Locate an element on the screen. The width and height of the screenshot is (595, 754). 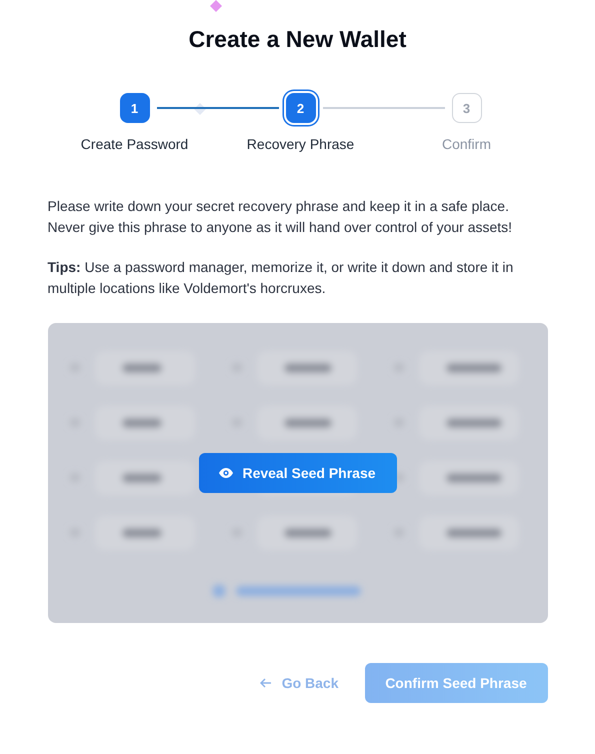
step-label: Confirm is located at coordinates (466, 144).